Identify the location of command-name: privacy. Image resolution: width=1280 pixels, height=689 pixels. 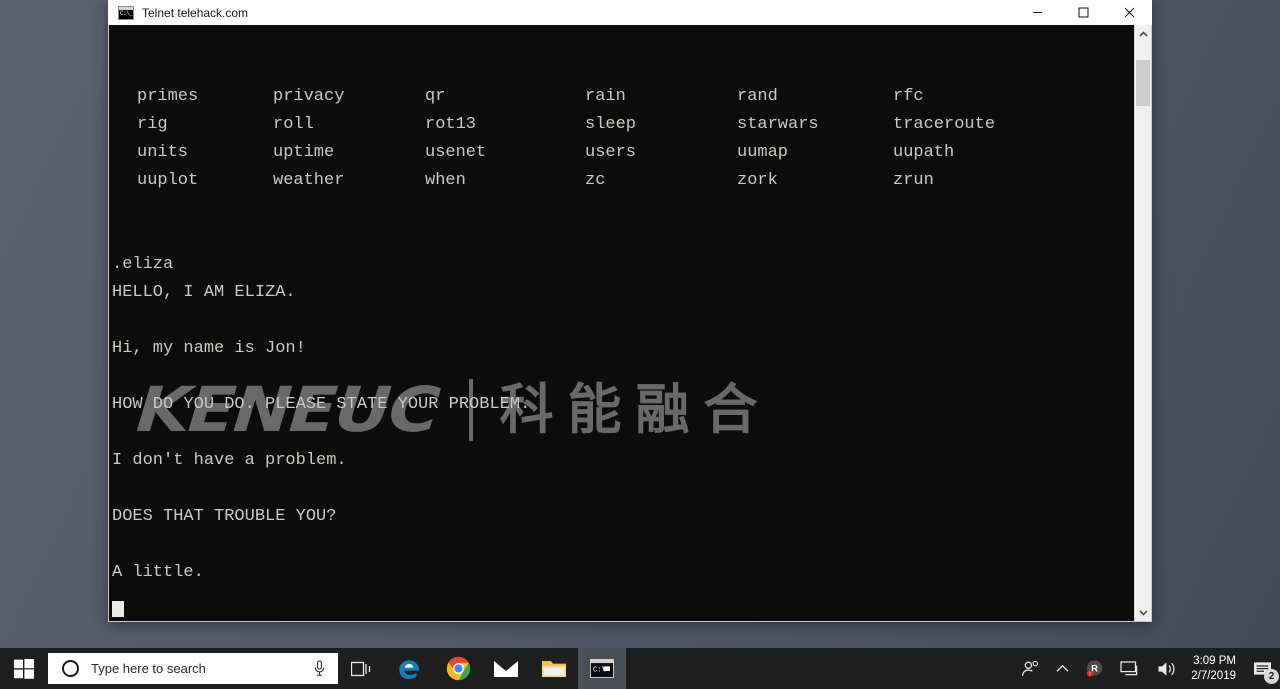
(309, 96).